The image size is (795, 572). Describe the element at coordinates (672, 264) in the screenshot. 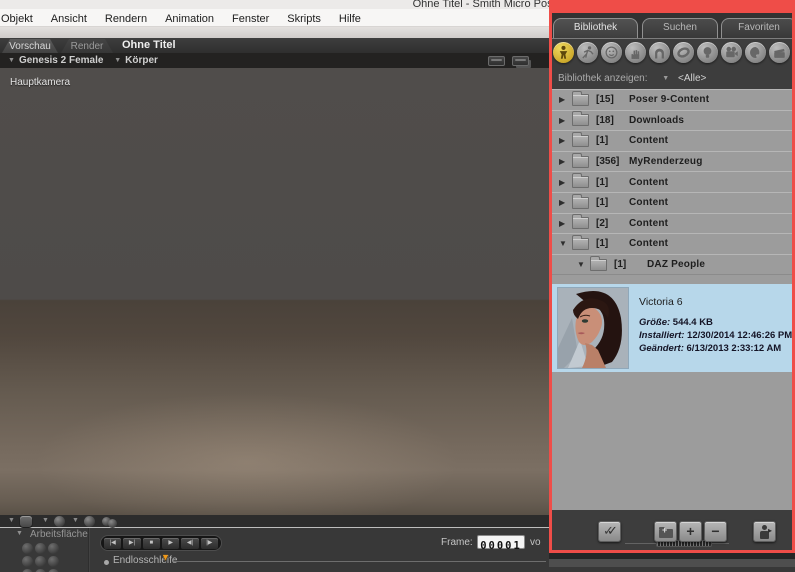

I see `library-folder-row: ▼ [1] DAZ People` at that location.